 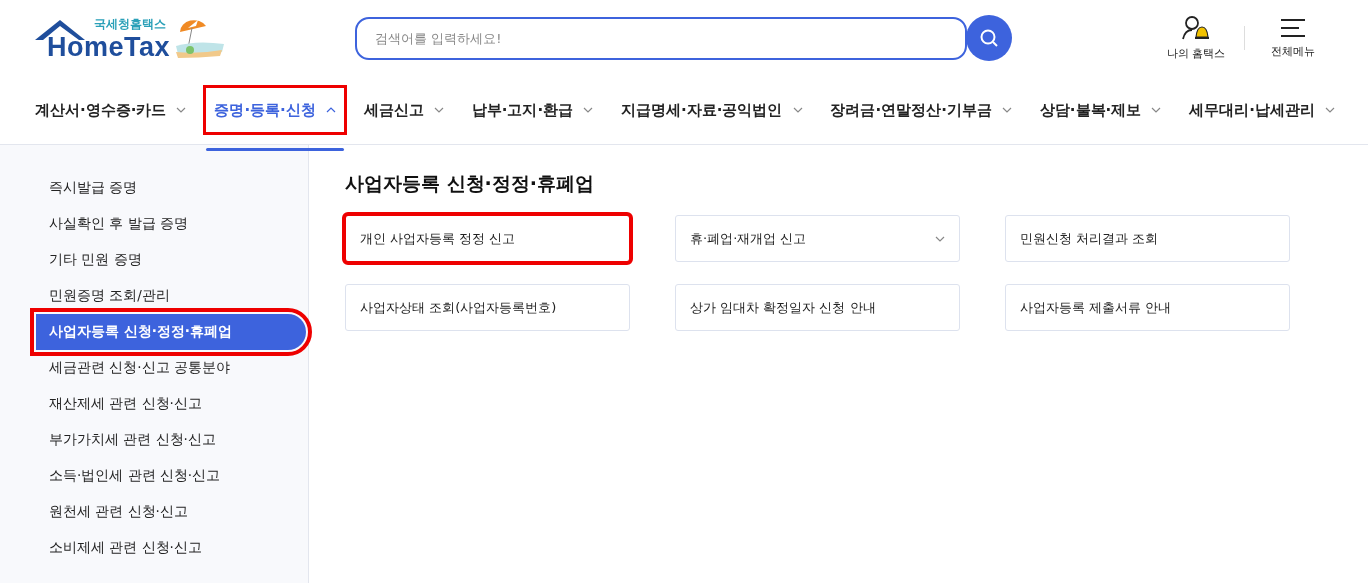 What do you see at coordinates (661, 38) in the screenshot?
I see `search-field: 검색어를 입력하세요!` at bounding box center [661, 38].